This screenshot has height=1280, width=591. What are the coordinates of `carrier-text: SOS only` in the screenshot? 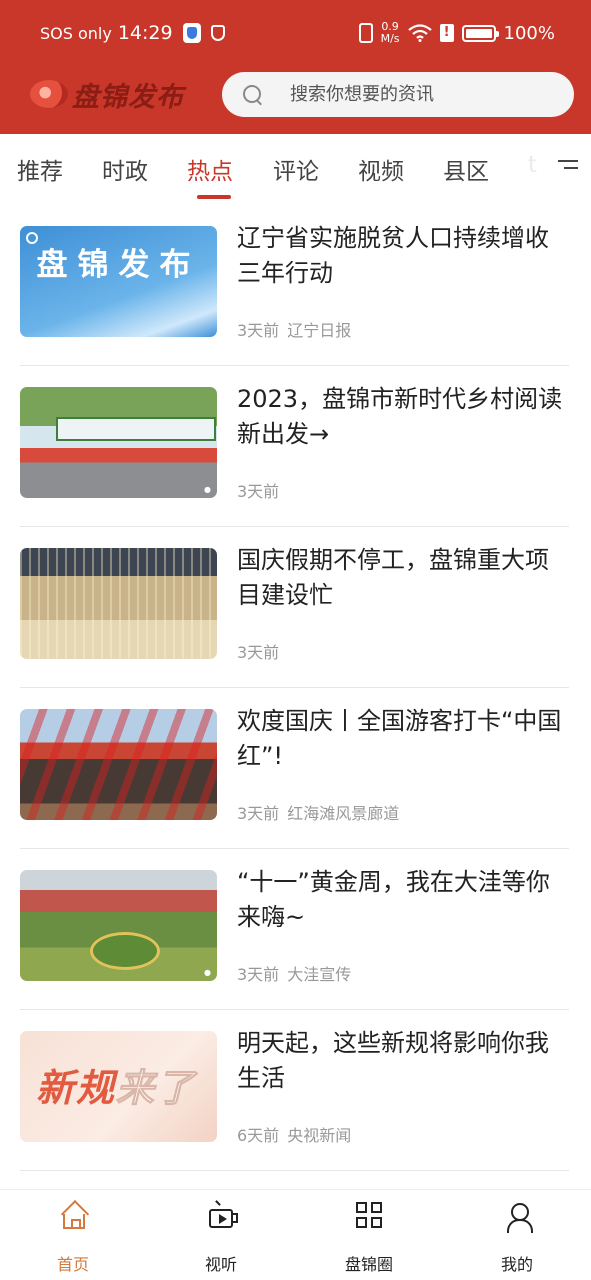 It's located at (76, 33).